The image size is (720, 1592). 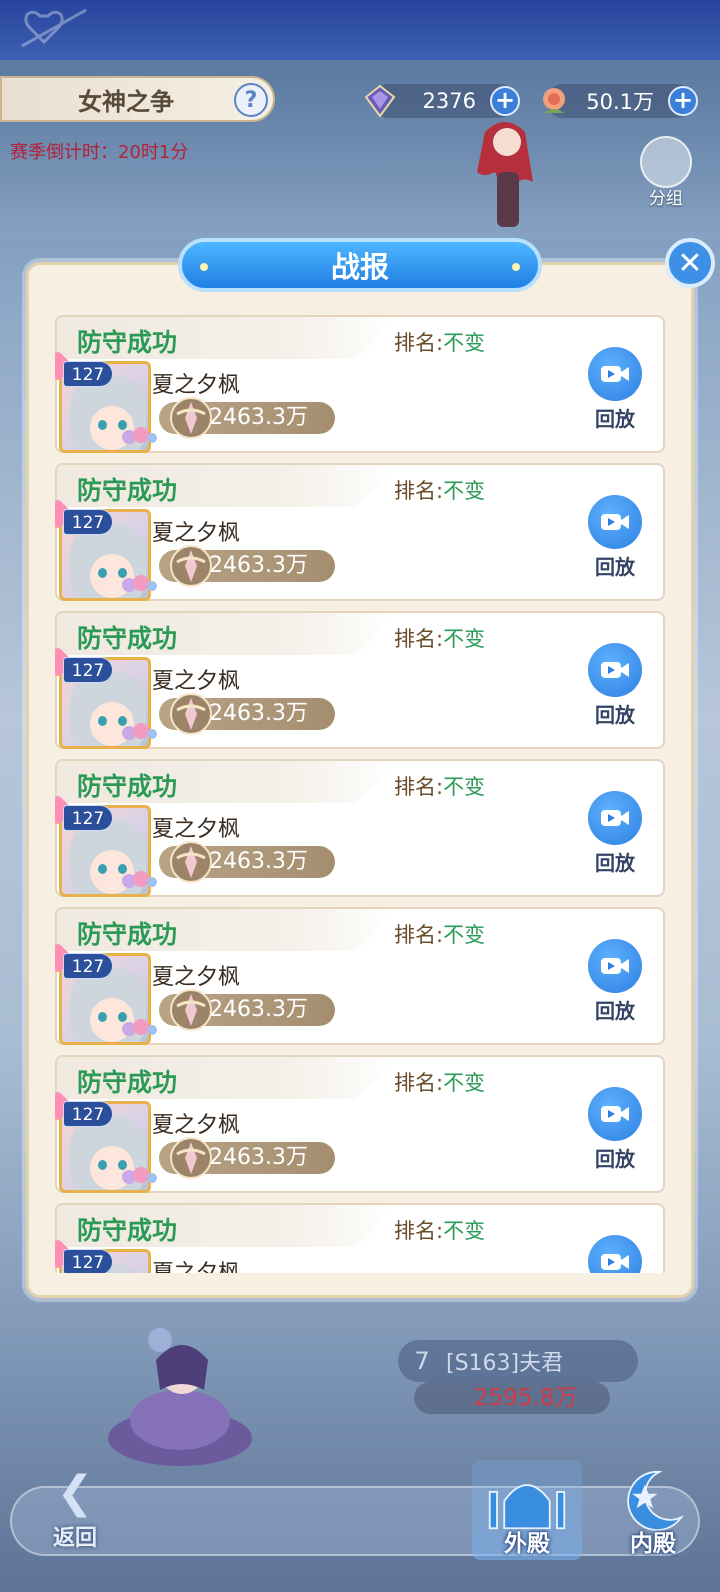 I want to click on group-icon, so click(x=666, y=162).